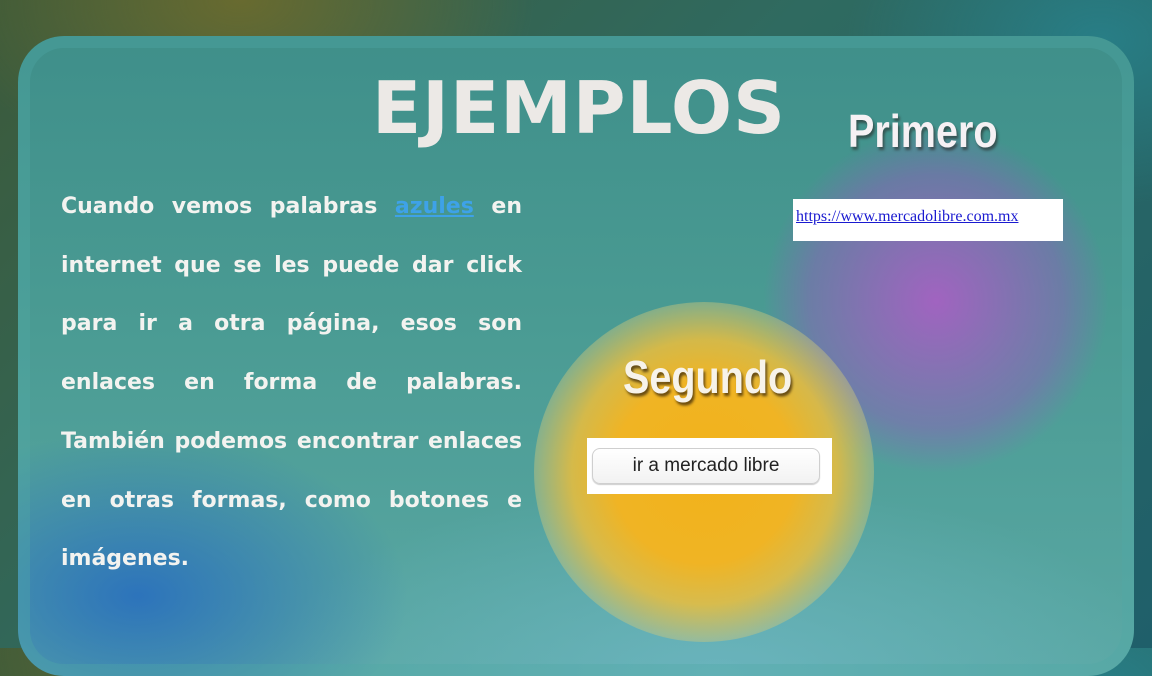 The image size is (1152, 676). What do you see at coordinates (923, 131) in the screenshot?
I see `primero-heading: Primero` at bounding box center [923, 131].